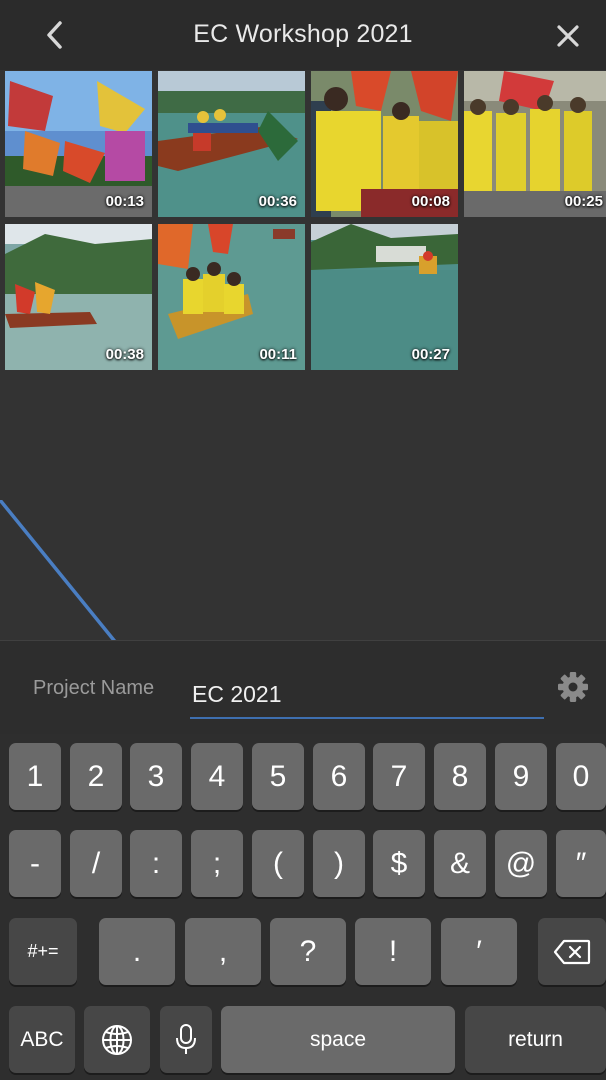 The height and width of the screenshot is (1080, 606). Describe the element at coordinates (278, 354) in the screenshot. I see `clip-duration: 00:11` at that location.